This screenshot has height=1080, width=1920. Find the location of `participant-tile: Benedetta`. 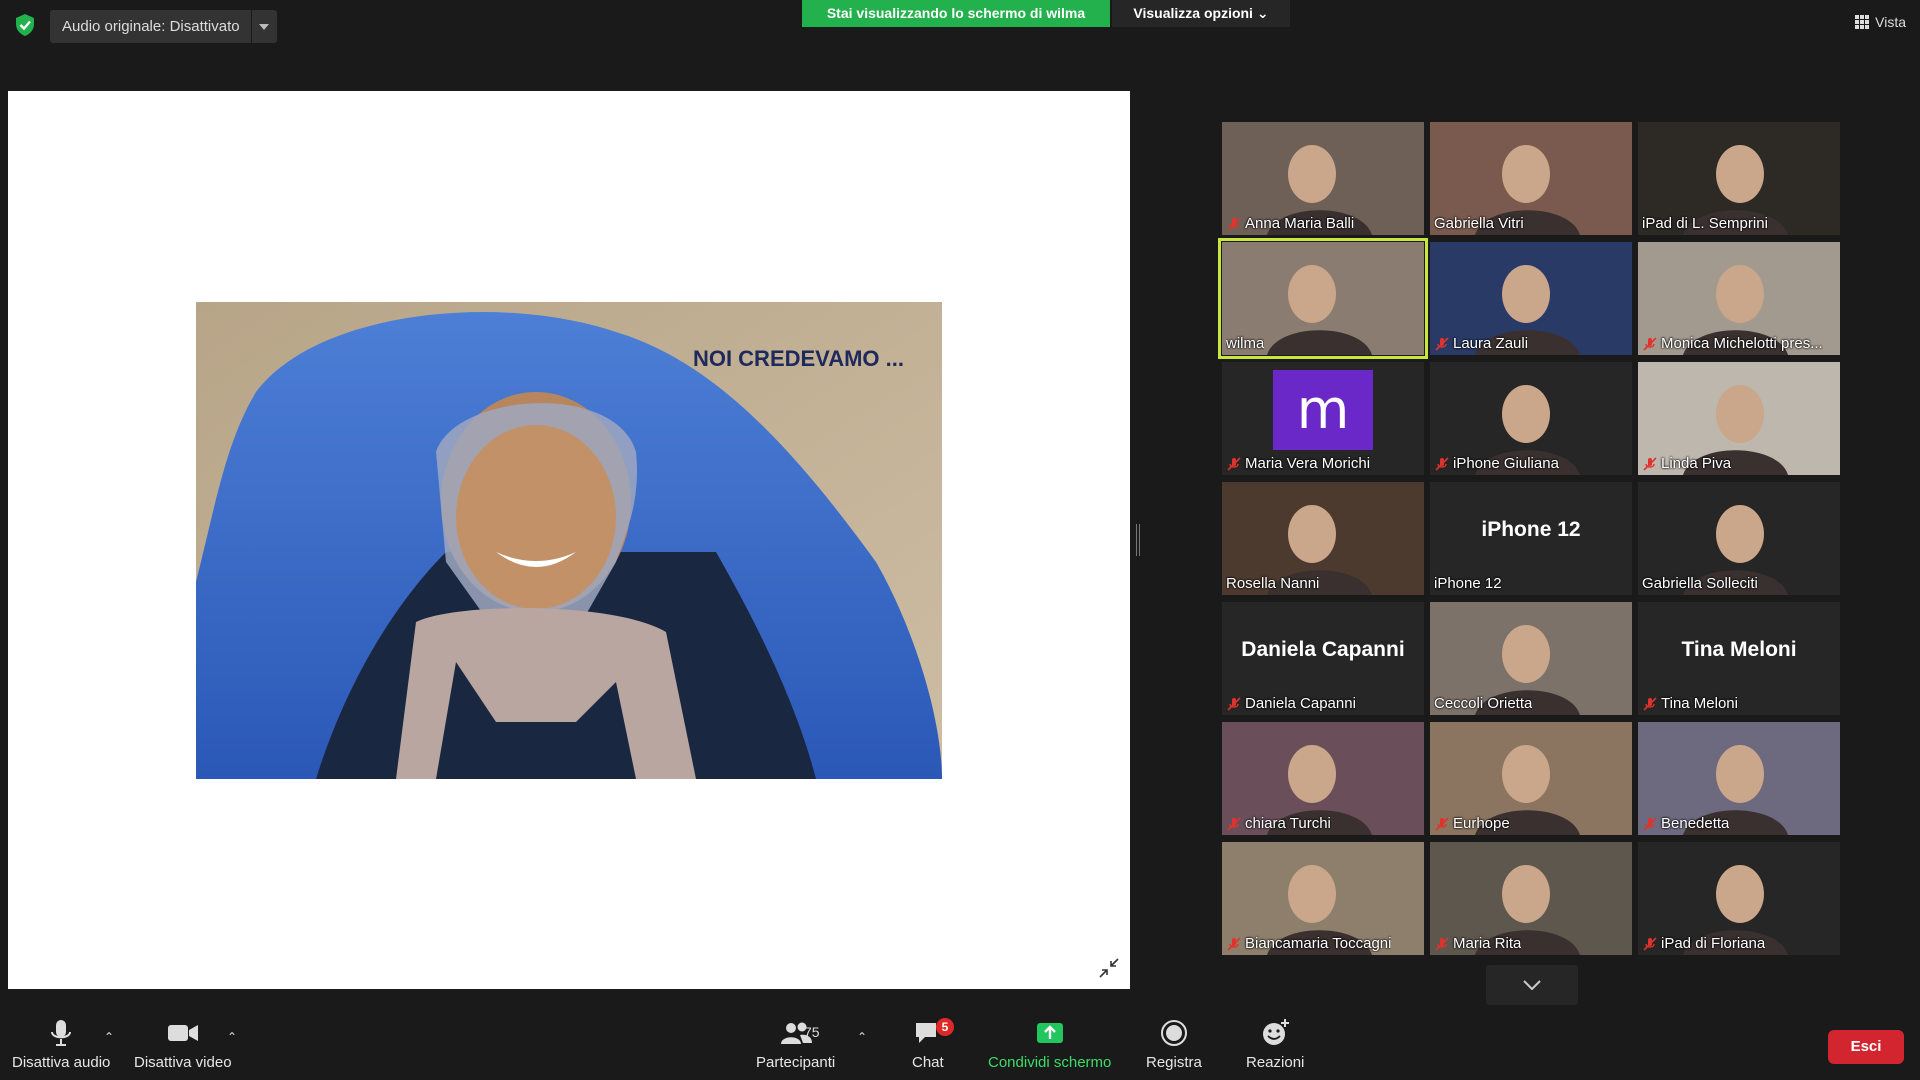

participant-tile: Benedetta is located at coordinates (1739, 778).